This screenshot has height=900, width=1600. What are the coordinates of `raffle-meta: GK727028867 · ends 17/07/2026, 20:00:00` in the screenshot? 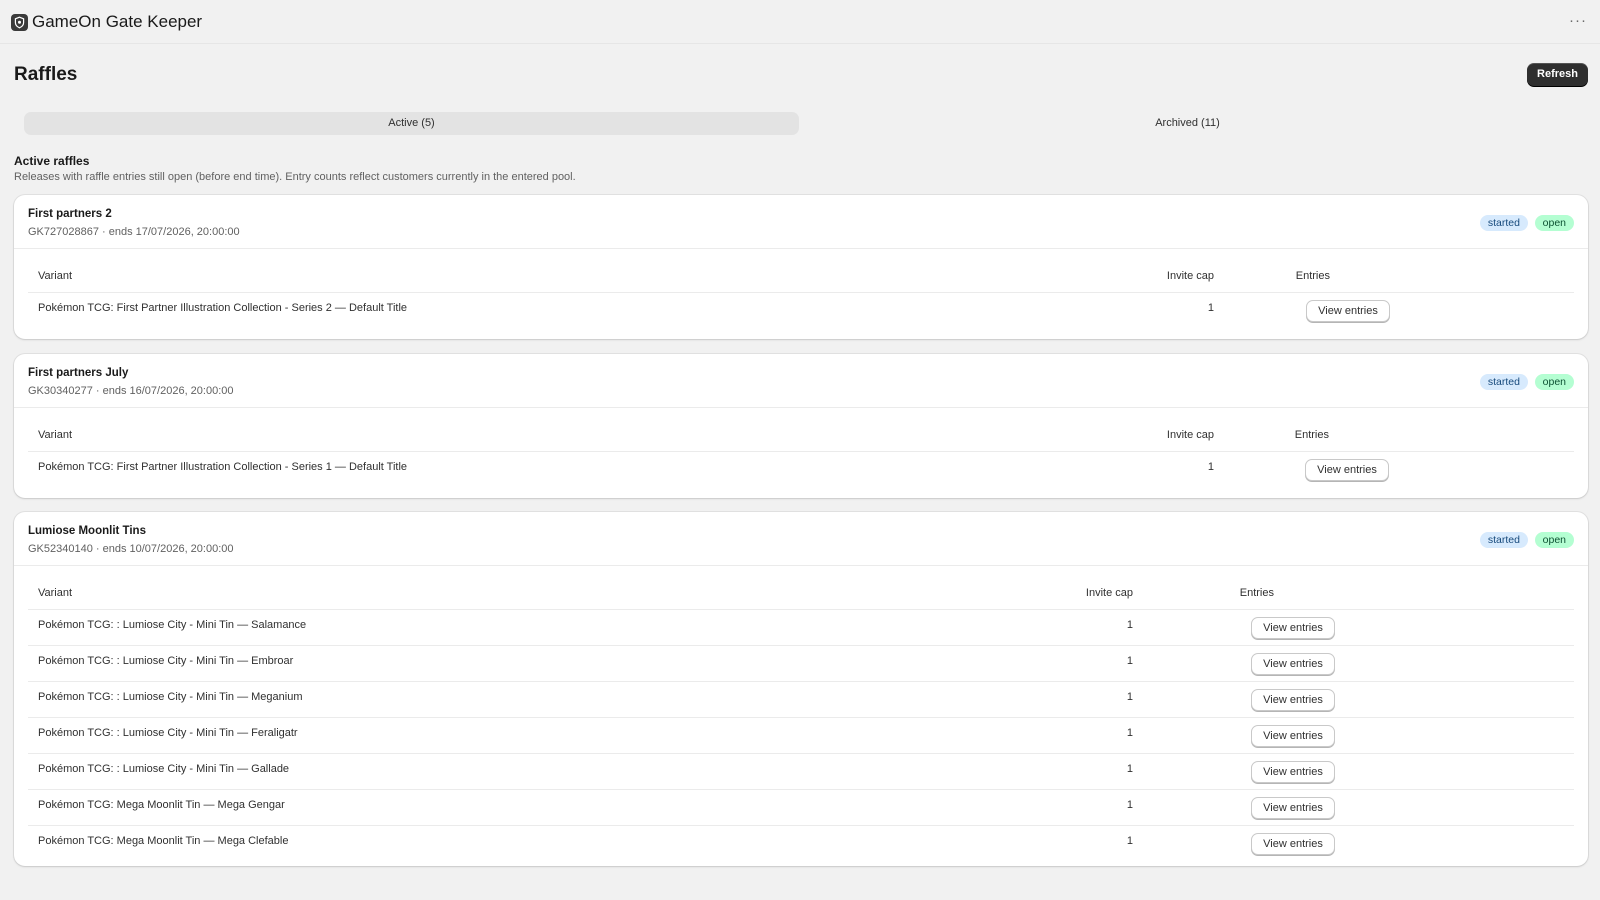 It's located at (134, 232).